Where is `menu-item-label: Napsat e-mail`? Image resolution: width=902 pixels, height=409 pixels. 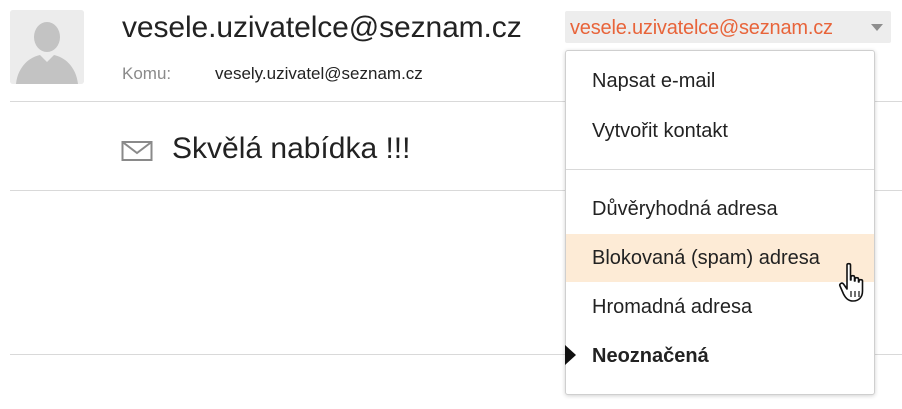 menu-item-label: Napsat e-mail is located at coordinates (654, 81).